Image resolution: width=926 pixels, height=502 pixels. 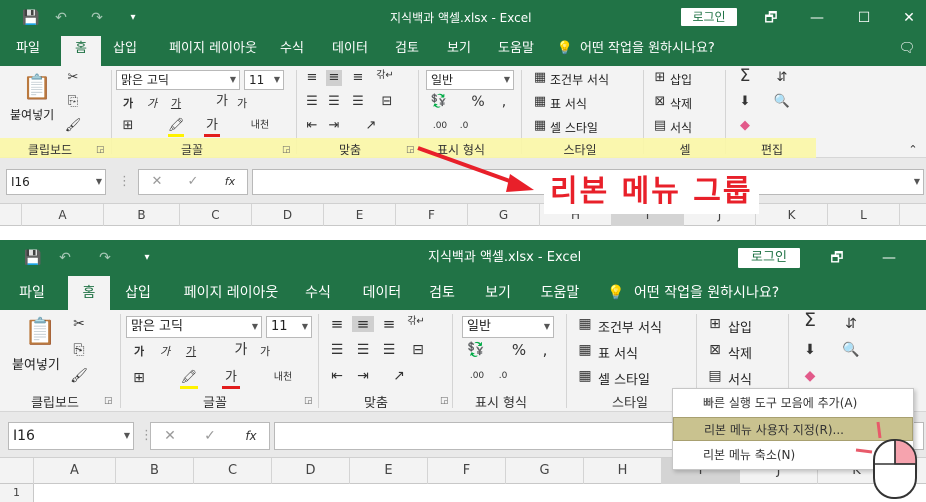 I want to click on select-all-corner, so click(x=17, y=471).